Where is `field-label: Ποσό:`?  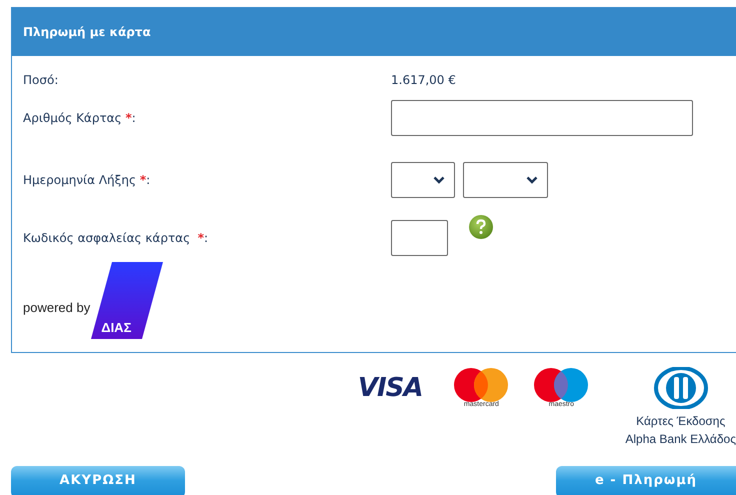 field-label: Ποσό: is located at coordinates (41, 79).